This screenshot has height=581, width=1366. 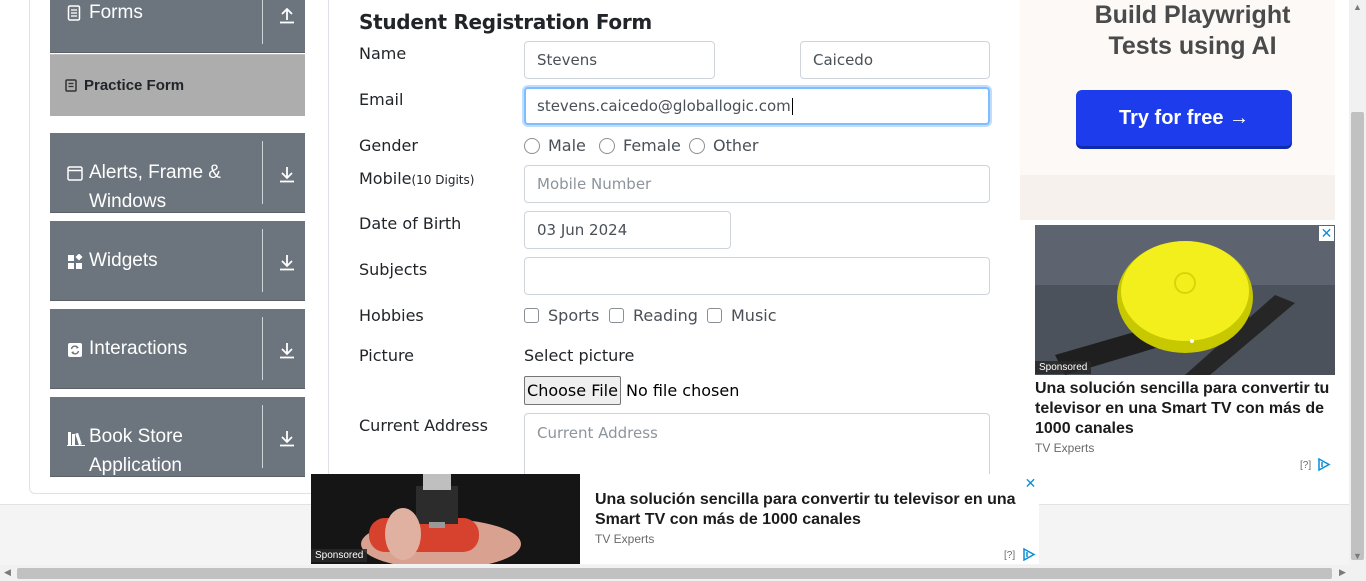 I want to click on picture-label: Picture, so click(x=387, y=355).